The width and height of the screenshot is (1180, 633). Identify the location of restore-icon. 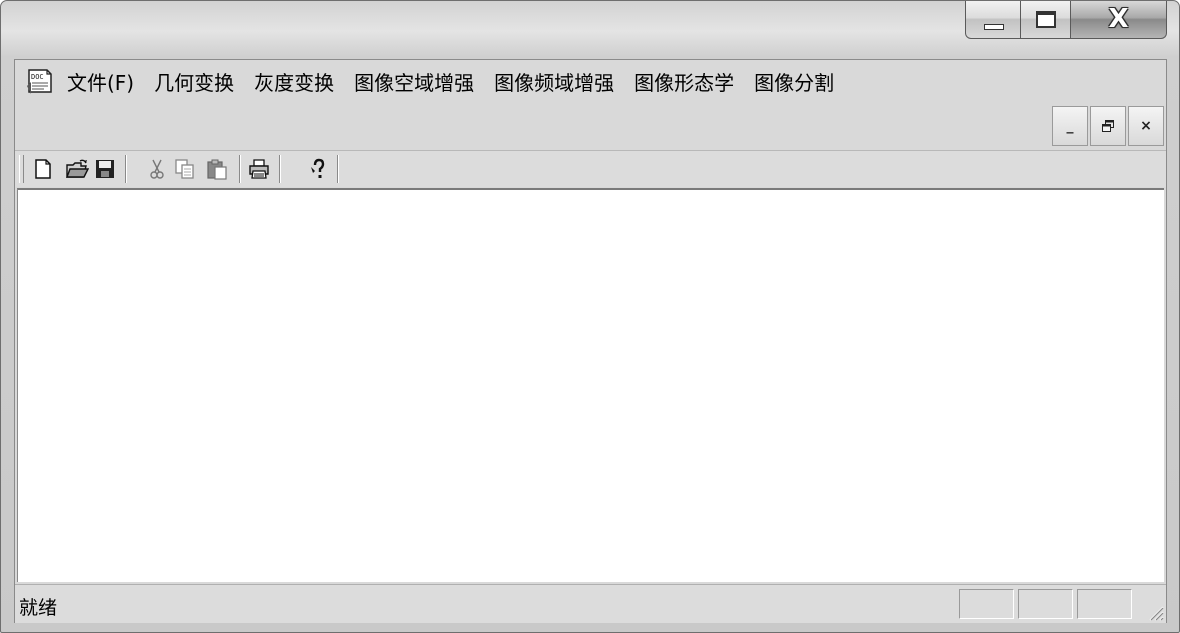
(1108, 126).